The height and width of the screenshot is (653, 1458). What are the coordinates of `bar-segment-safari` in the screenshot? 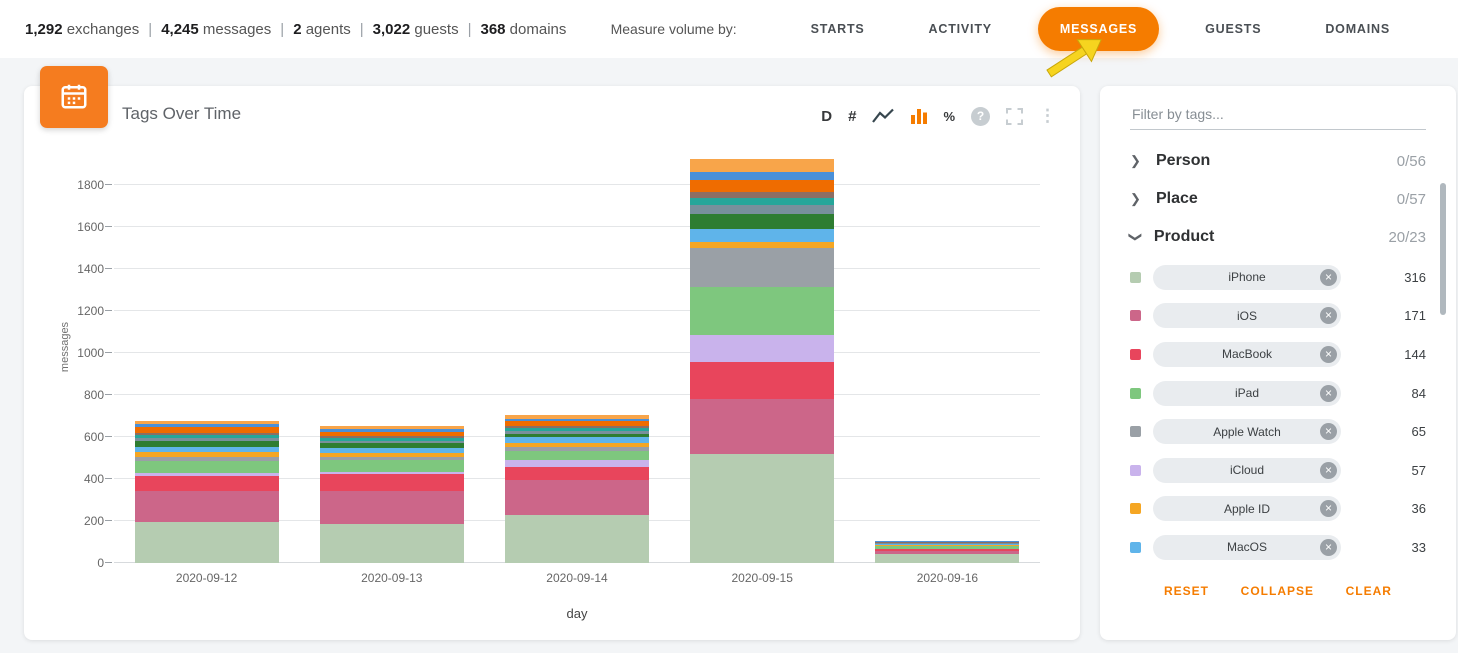 It's located at (762, 222).